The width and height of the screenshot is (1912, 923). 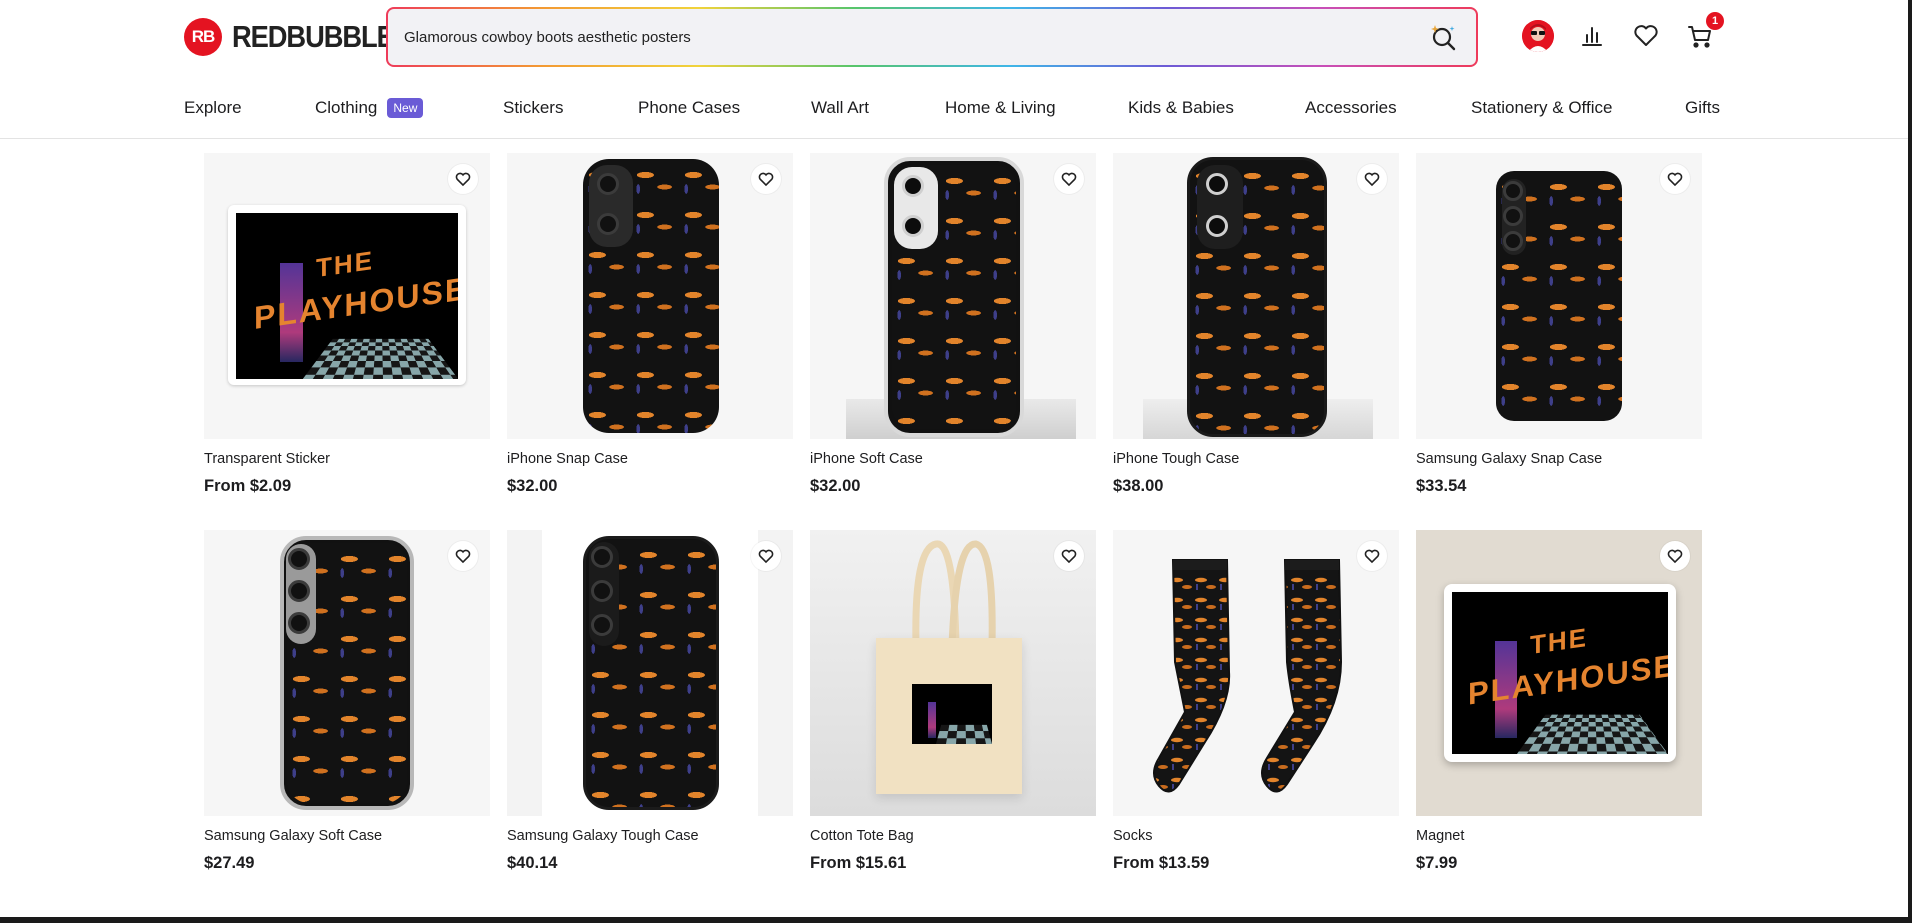 I want to click on product-title: Samsung Galaxy Snap Case, so click(x=1559, y=459).